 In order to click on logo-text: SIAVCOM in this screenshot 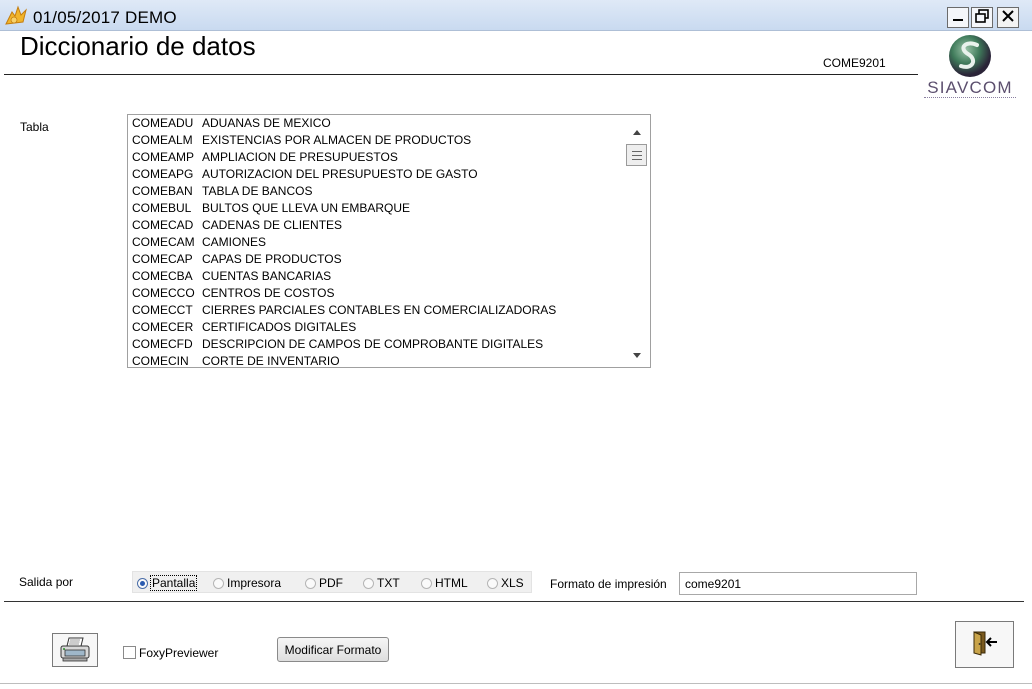, I will do `click(970, 87)`.